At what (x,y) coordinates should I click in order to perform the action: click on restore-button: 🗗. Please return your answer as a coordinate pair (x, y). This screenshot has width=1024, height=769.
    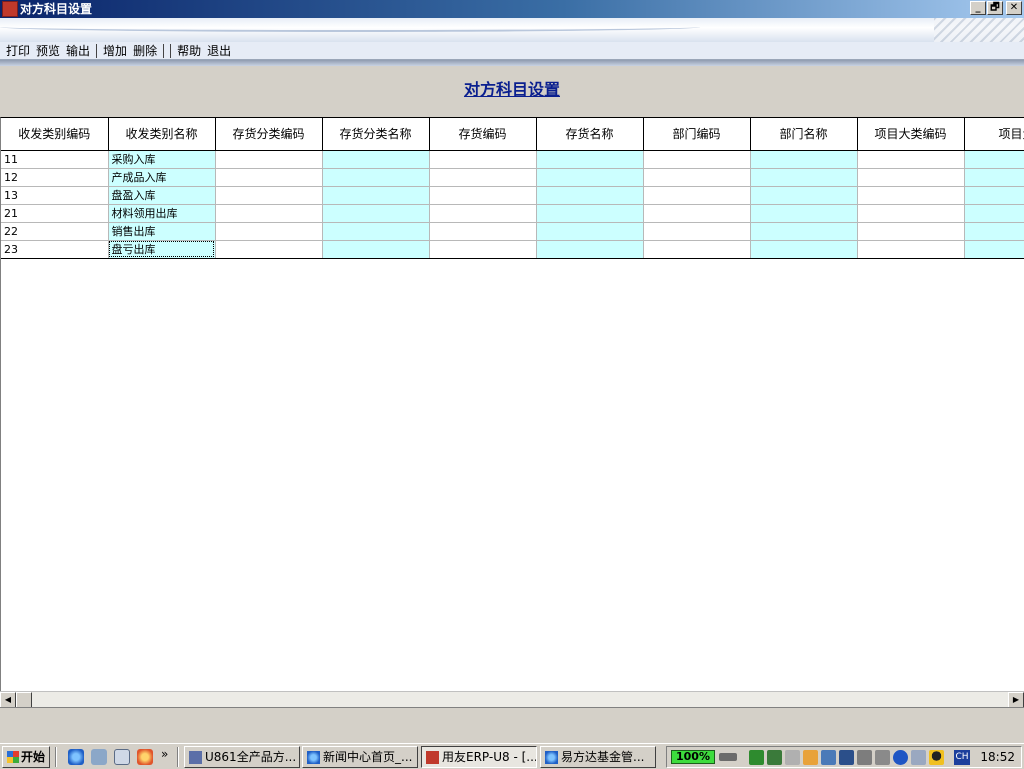
    Looking at the image, I should click on (995, 8).